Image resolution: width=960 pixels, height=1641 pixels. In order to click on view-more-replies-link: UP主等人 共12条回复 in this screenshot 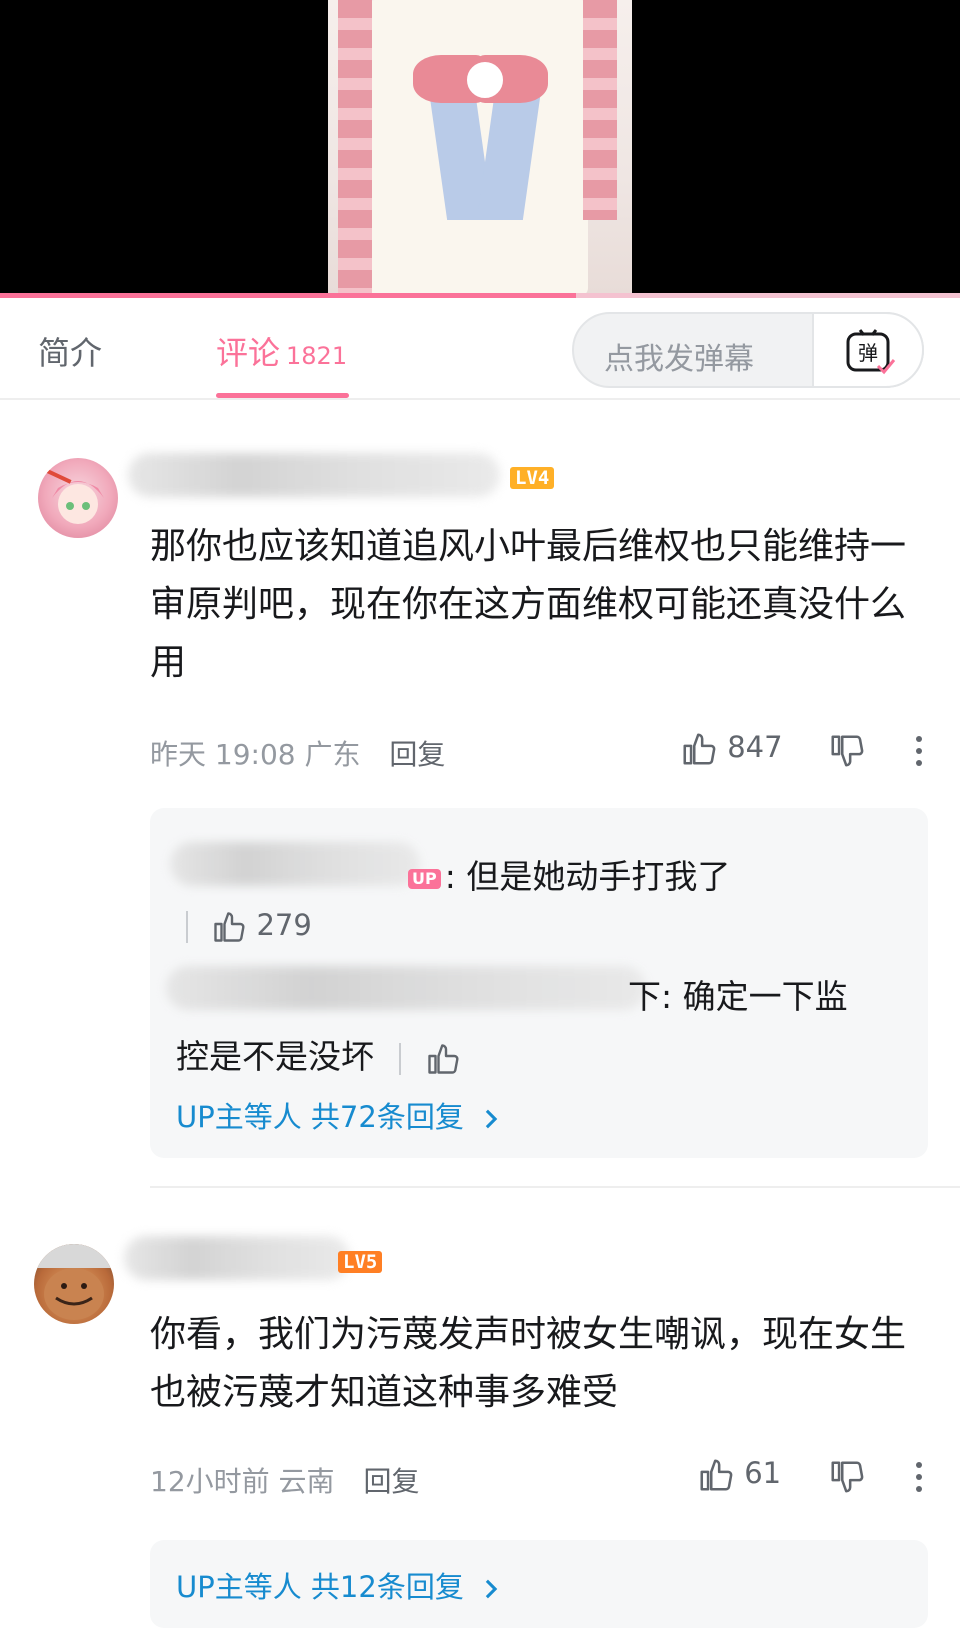, I will do `click(338, 1585)`.